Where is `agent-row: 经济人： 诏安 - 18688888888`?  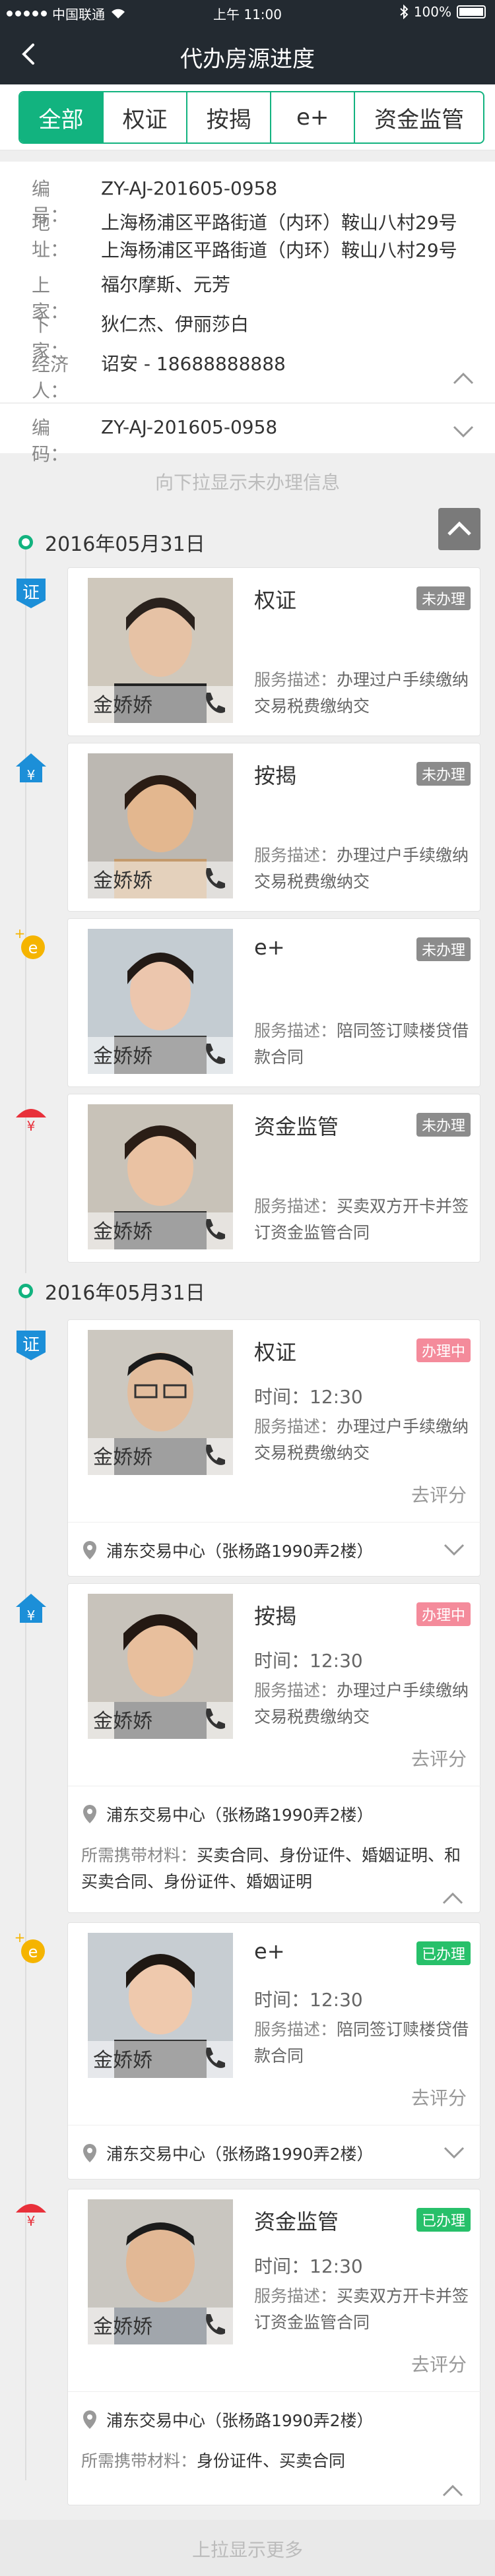 agent-row: 经济人： 诏安 - 18688888888 is located at coordinates (159, 377).